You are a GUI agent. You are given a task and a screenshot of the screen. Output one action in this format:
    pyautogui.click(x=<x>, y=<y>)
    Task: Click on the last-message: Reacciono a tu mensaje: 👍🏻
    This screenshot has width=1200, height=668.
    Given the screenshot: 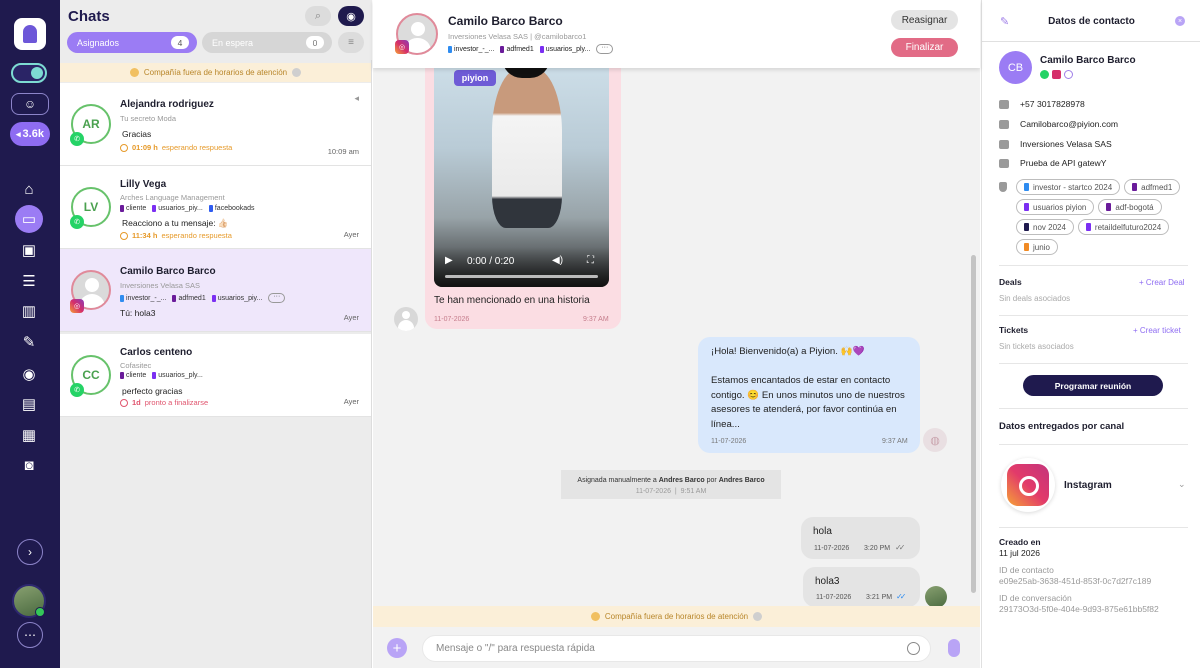 What is the action you would take?
    pyautogui.click(x=175, y=223)
    